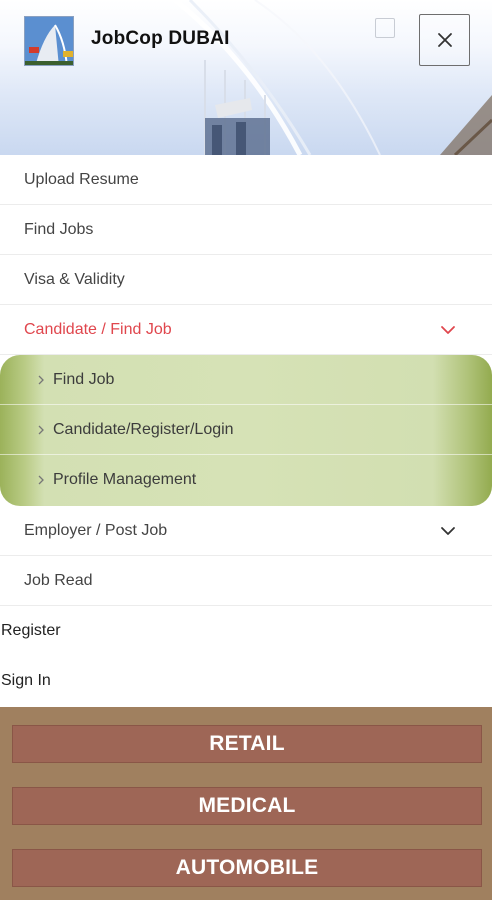 This screenshot has width=492, height=900. What do you see at coordinates (98, 329) in the screenshot?
I see `menu-item-label: Candidate / Find Job` at bounding box center [98, 329].